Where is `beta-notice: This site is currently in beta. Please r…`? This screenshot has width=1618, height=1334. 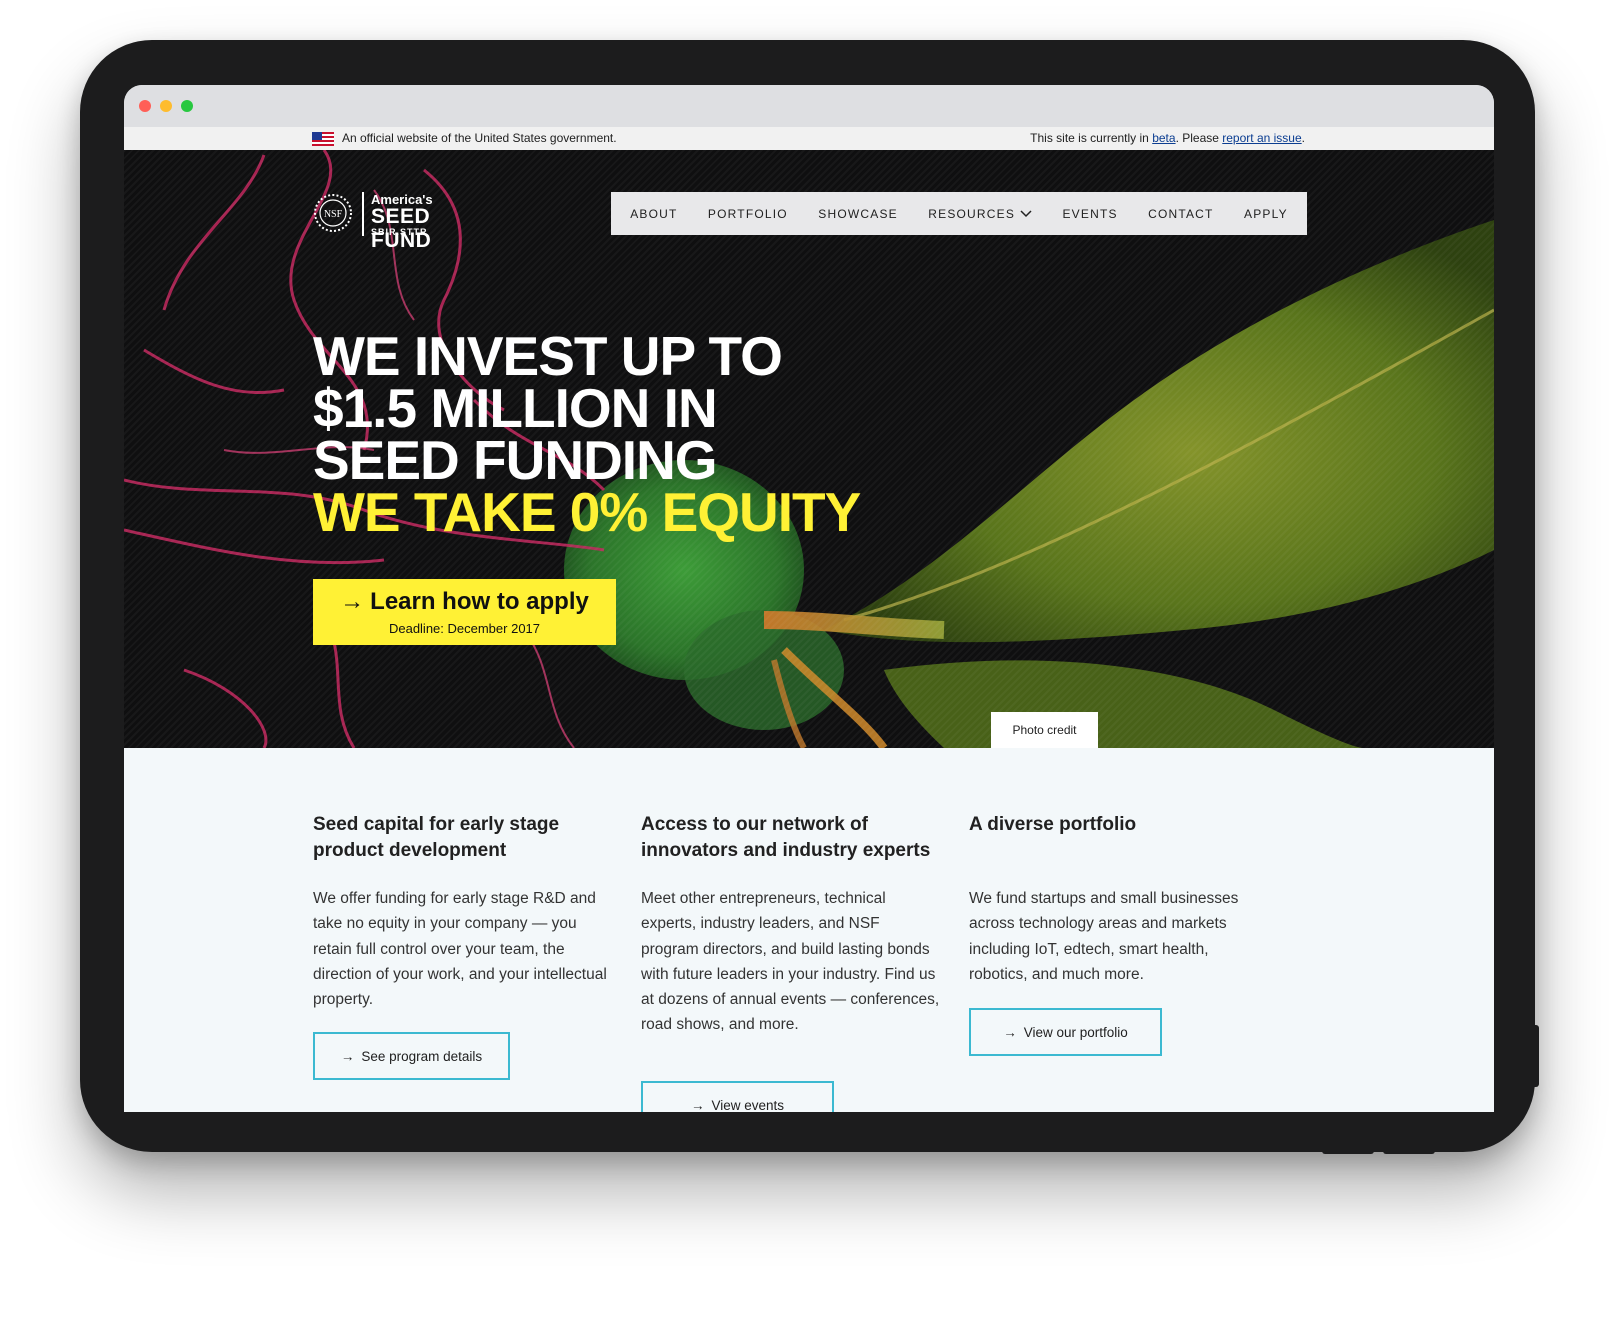
beta-notice: This site is currently in beta. Please r… is located at coordinates (1167, 138).